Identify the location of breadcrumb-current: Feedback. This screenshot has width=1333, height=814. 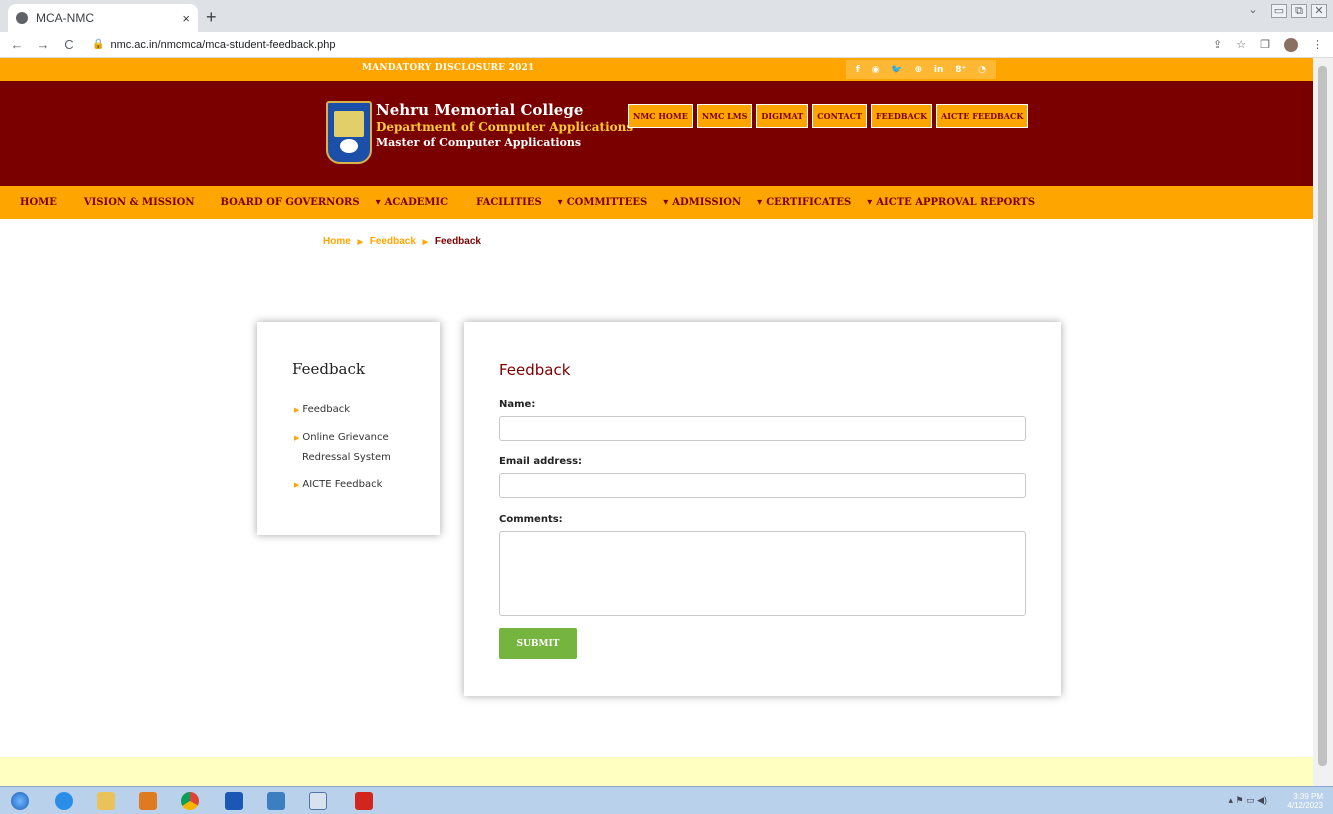
(457, 241).